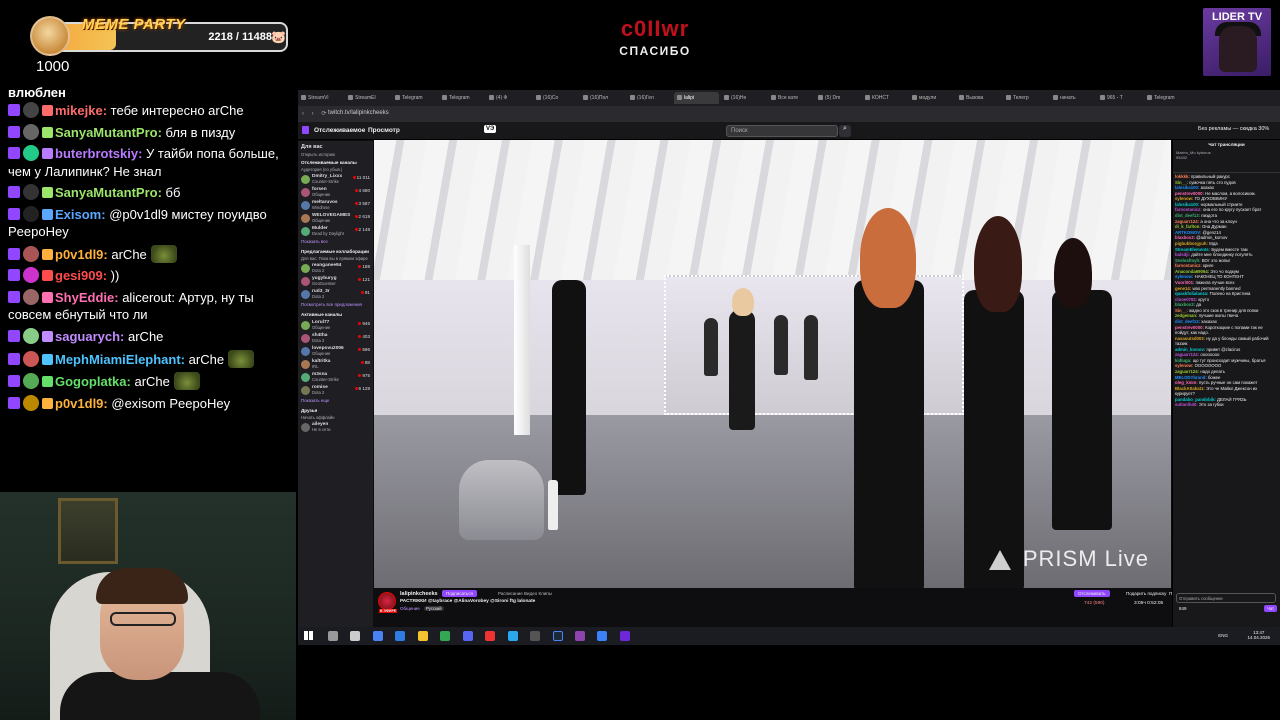 This screenshot has height=720, width=1280. I want to click on chat-line-user: BlackAttakat1:, so click(1190, 388).